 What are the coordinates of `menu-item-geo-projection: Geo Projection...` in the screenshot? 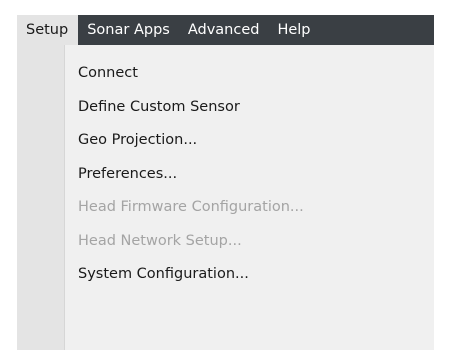 It's located at (249, 143).